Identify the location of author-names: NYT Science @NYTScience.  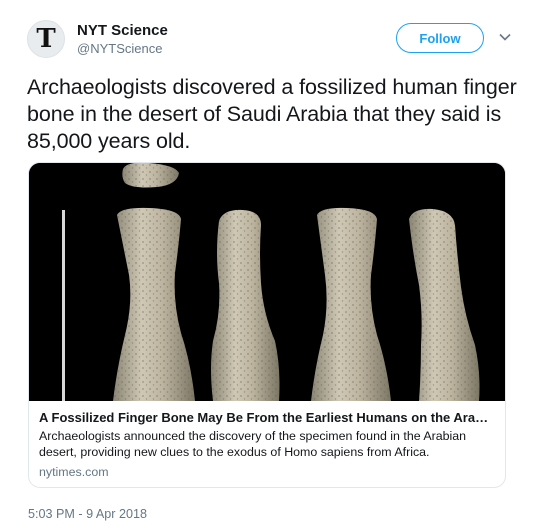
(122, 39).